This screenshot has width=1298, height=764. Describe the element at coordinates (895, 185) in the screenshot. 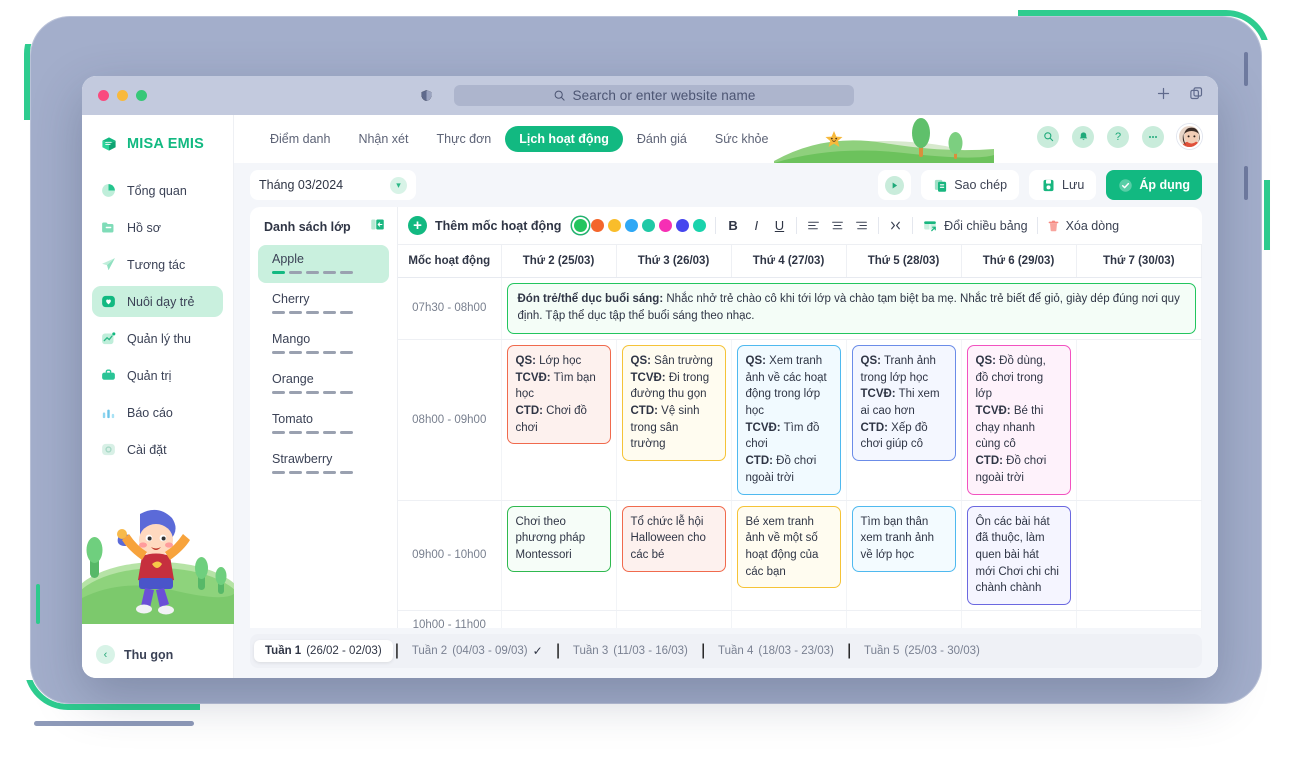

I see `play-button` at that location.